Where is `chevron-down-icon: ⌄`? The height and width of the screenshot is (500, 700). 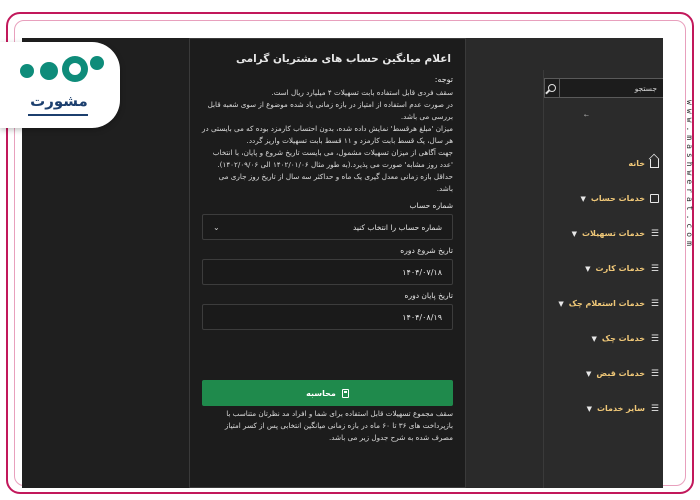
chevron-down-icon: ⌄ is located at coordinates (216, 227).